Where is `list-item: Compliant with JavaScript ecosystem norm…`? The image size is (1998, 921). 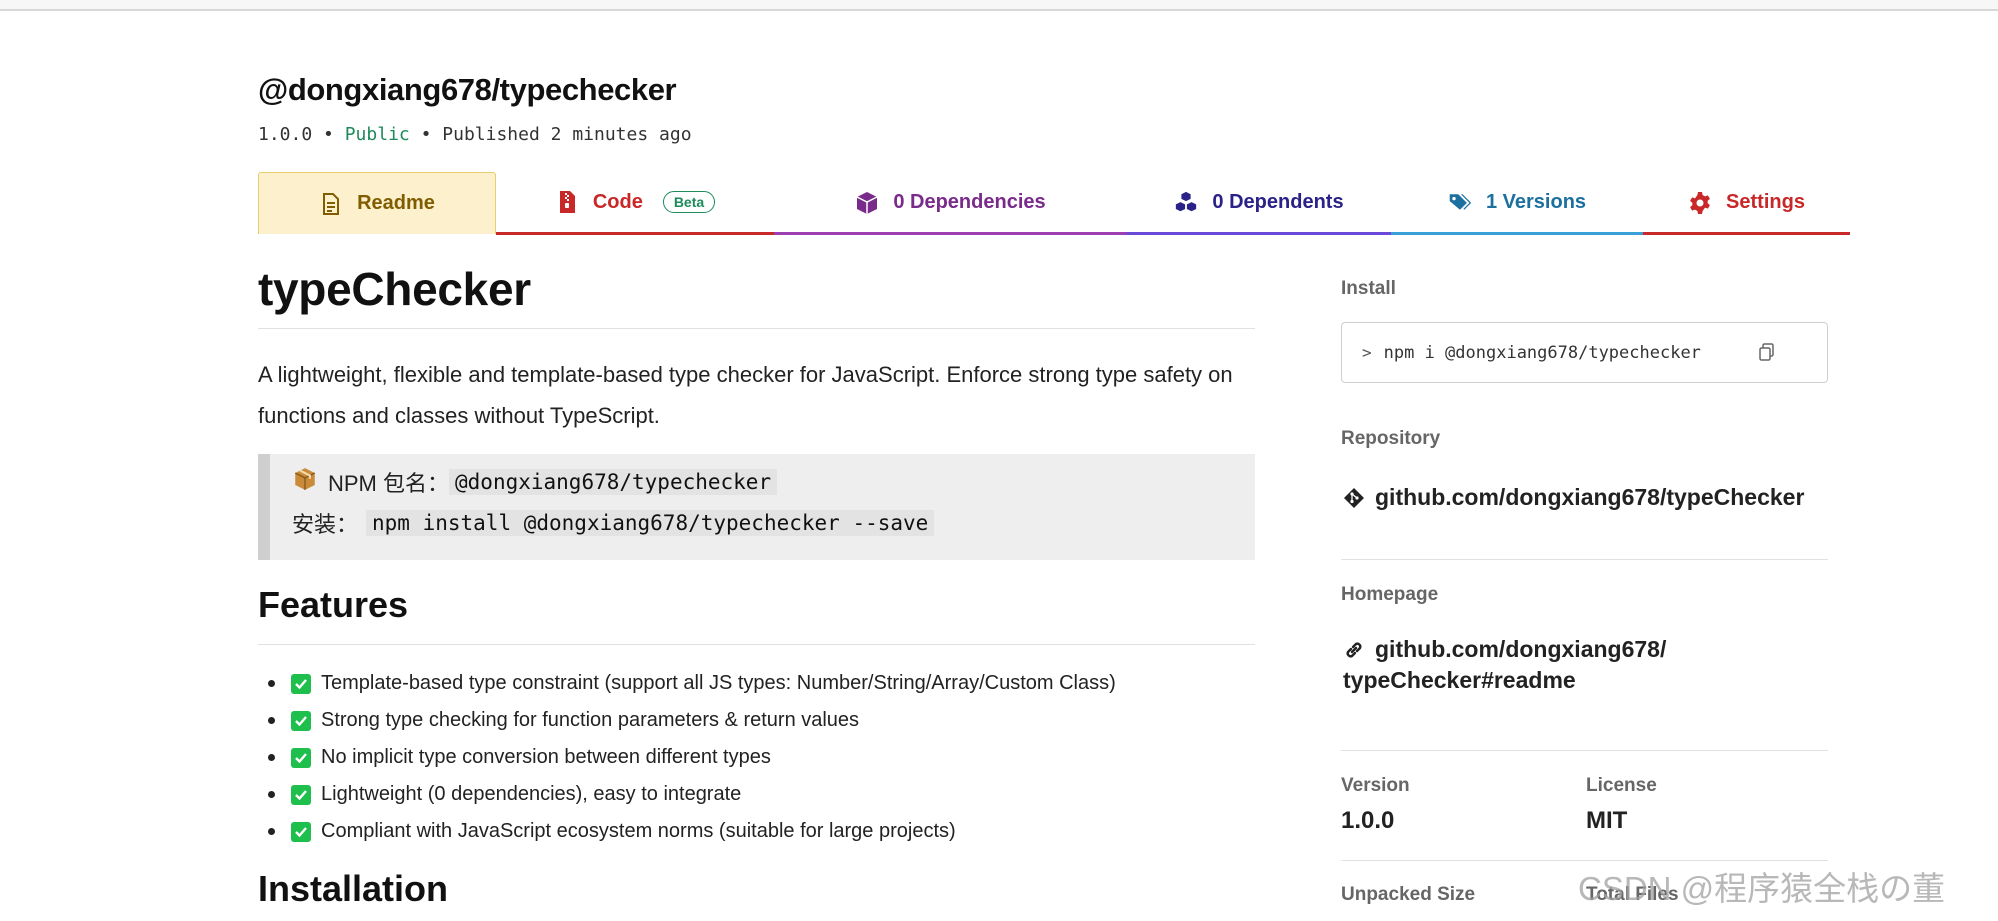 list-item: Compliant with JavaScript ecosystem norm… is located at coordinates (756, 831).